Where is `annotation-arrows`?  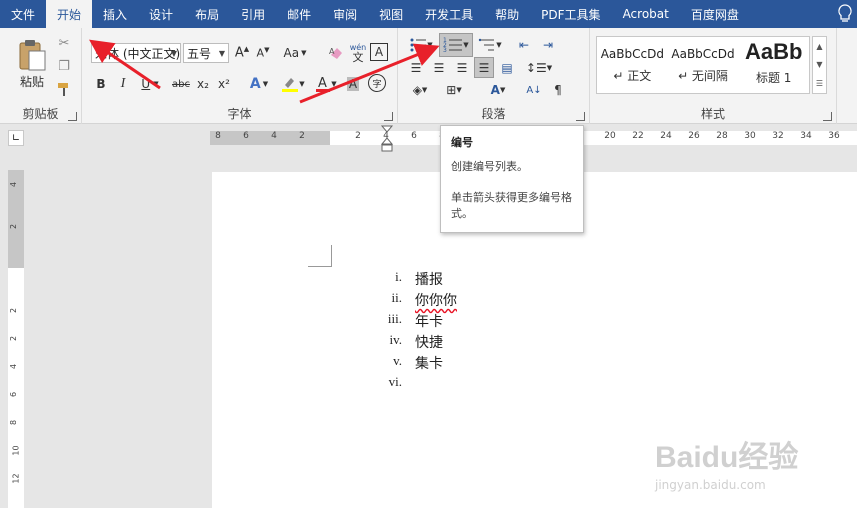 annotation-arrows is located at coordinates (264, 71).